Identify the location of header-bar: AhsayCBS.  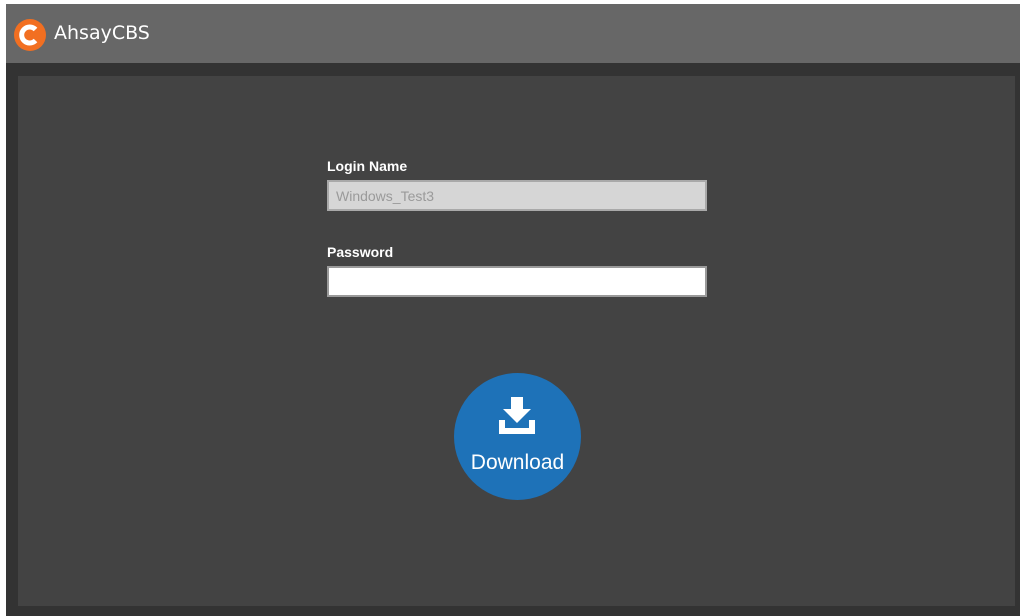
(513, 33).